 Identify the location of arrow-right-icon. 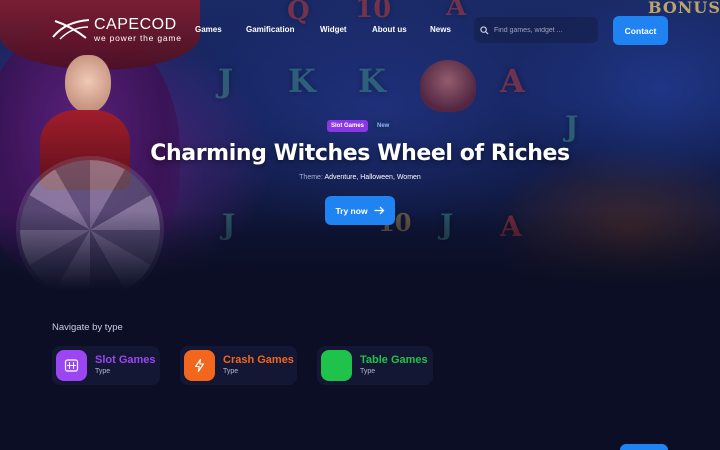
(379, 210).